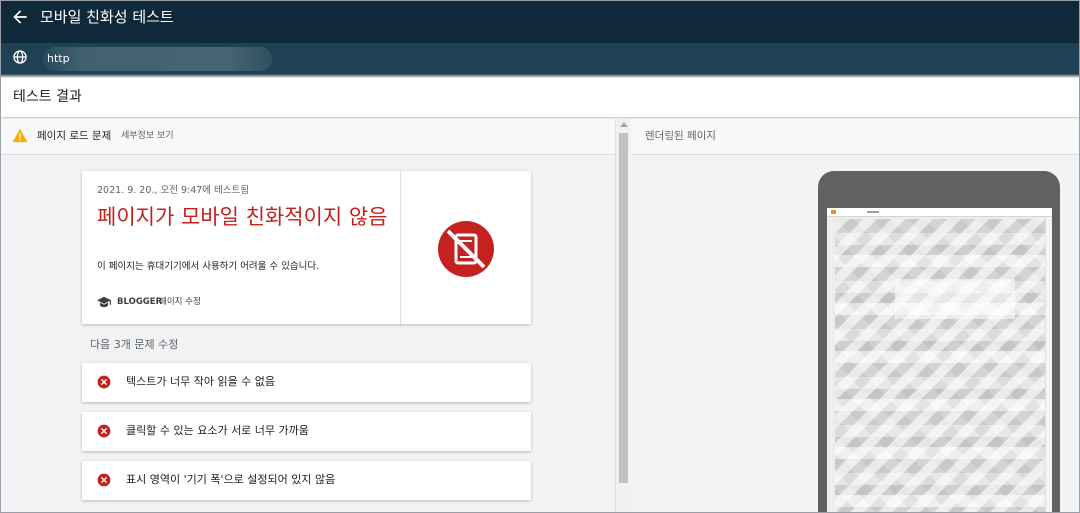 The height and width of the screenshot is (513, 1080). I want to click on scroll-up-arrow, so click(624, 124).